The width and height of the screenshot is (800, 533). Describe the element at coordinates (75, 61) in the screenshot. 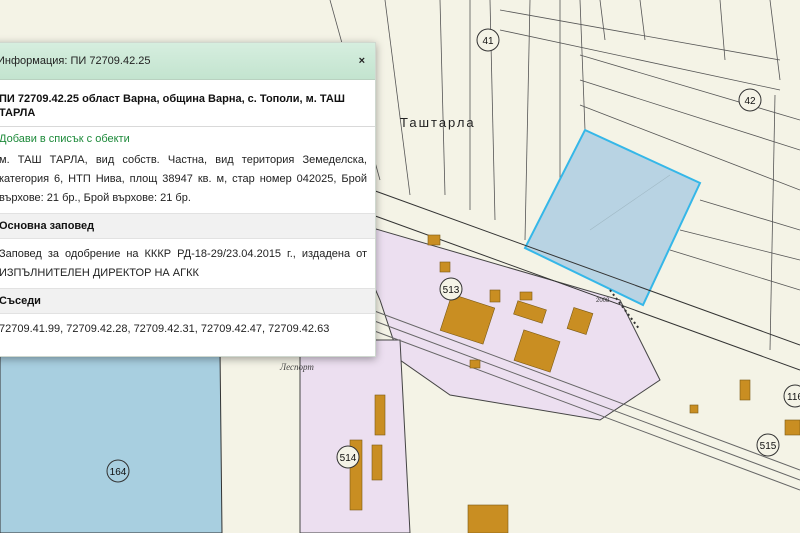

I see `popup-title: Информация: ПИ 72709.42.25` at that location.